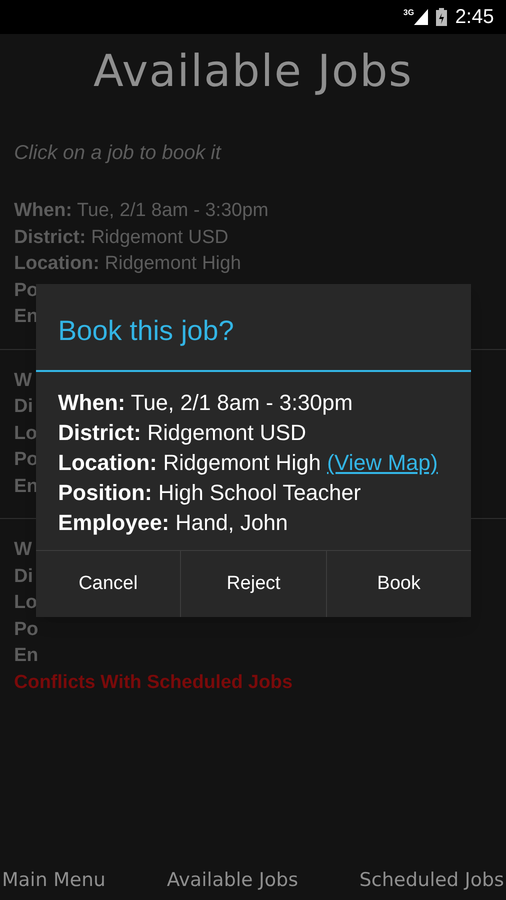 This screenshot has width=506, height=900. What do you see at coordinates (253, 584) in the screenshot?
I see `dialog-button: Reject` at bounding box center [253, 584].